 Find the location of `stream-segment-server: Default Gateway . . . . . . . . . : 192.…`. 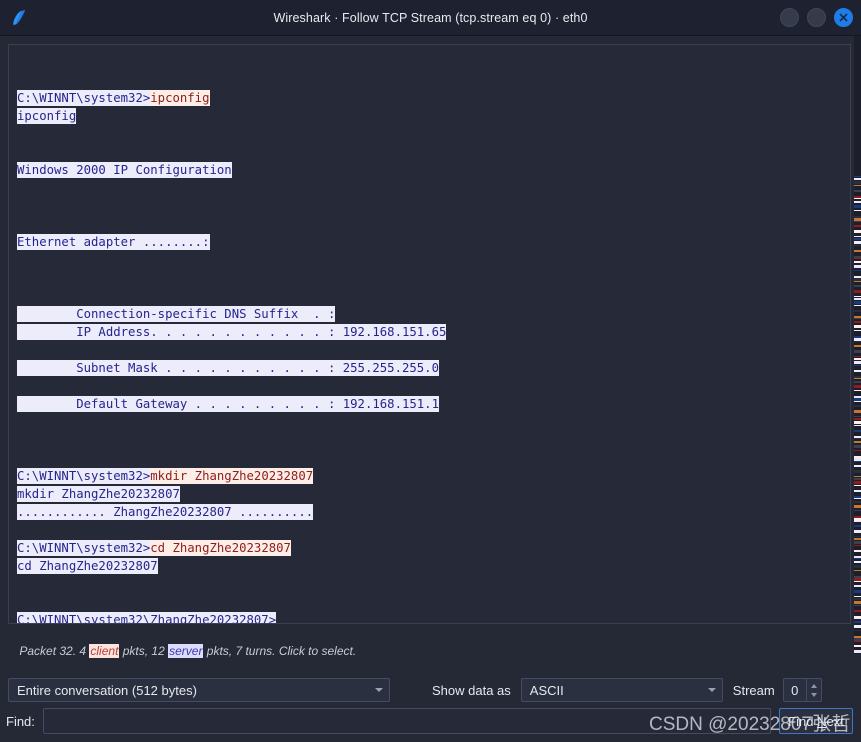

stream-segment-server: Default Gateway . . . . . . . . . : 192.… is located at coordinates (228, 404).